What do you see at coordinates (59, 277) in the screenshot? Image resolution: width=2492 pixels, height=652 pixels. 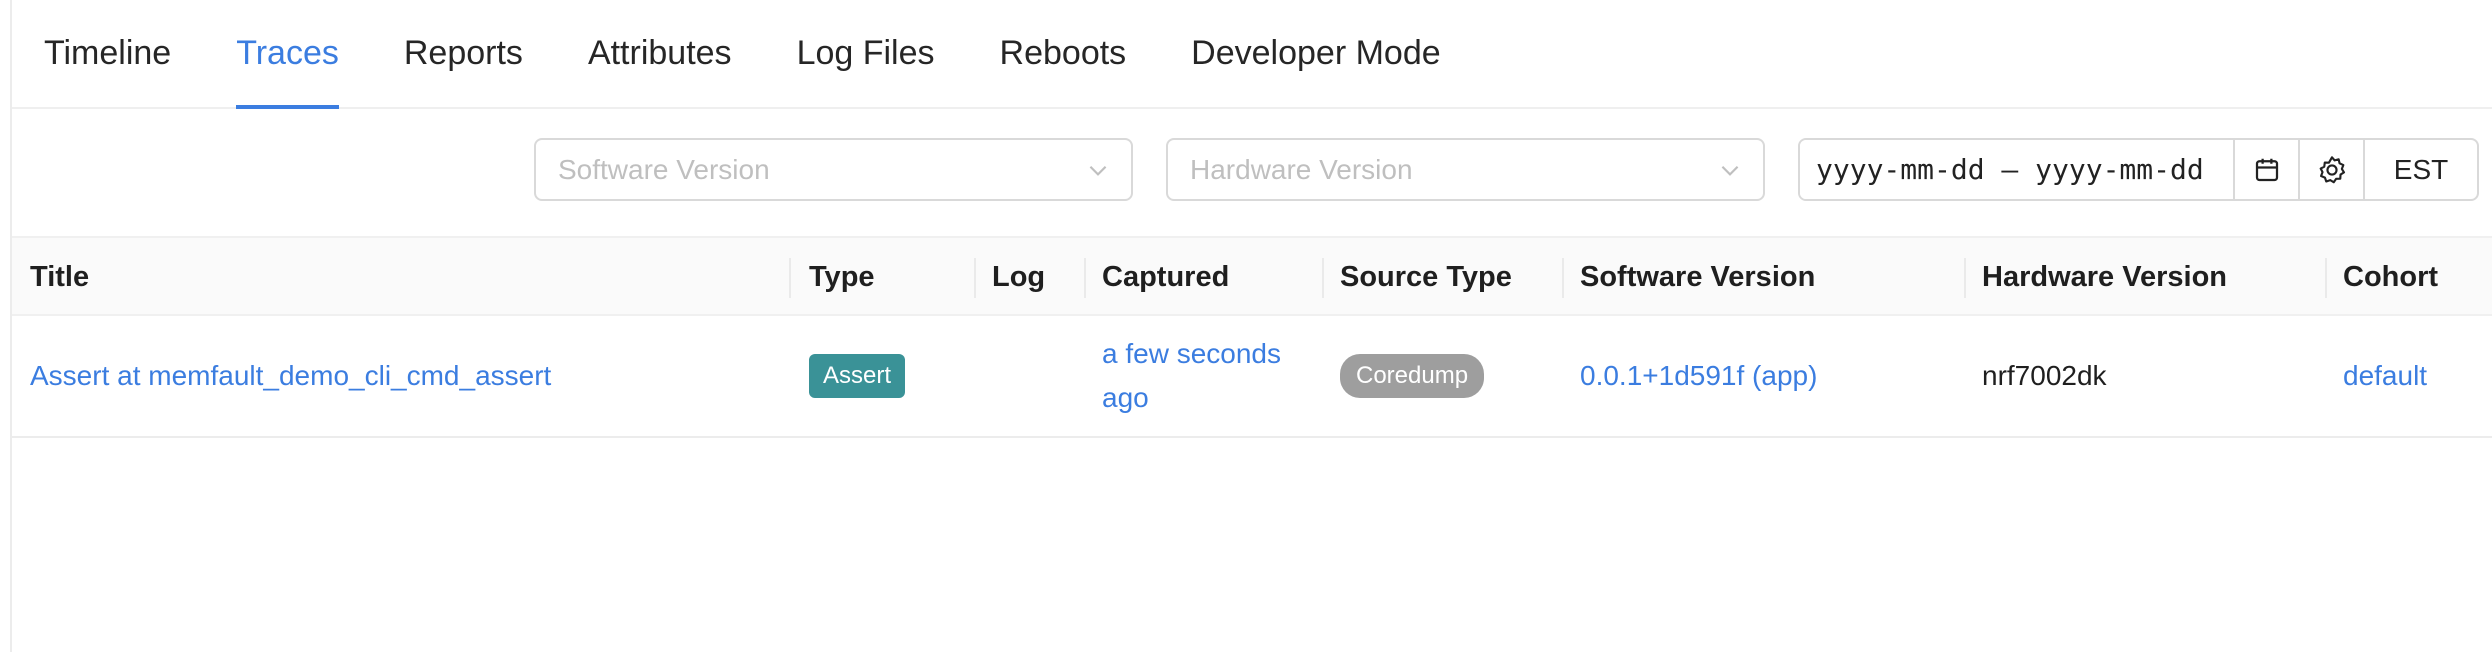 I see `column-header-title: Title` at bounding box center [59, 277].